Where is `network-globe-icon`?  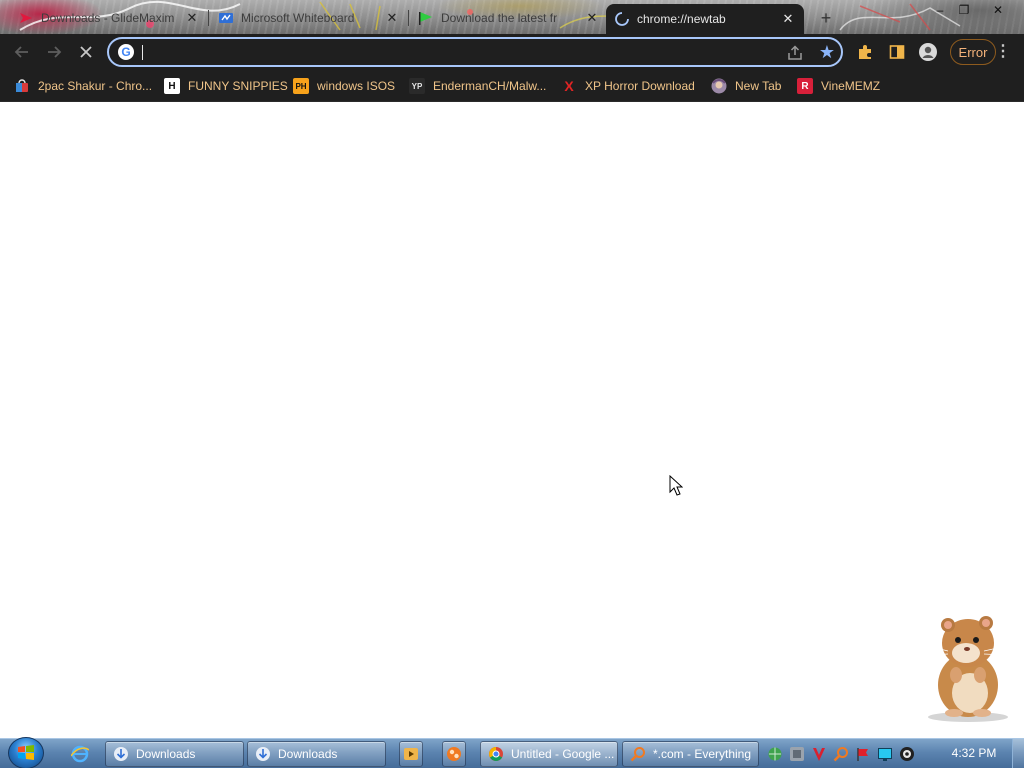
network-globe-icon is located at coordinates (775, 754).